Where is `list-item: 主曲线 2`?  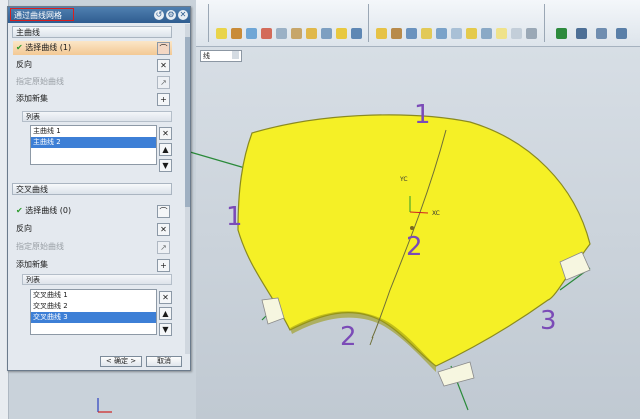 list-item: 主曲线 2 is located at coordinates (93, 142).